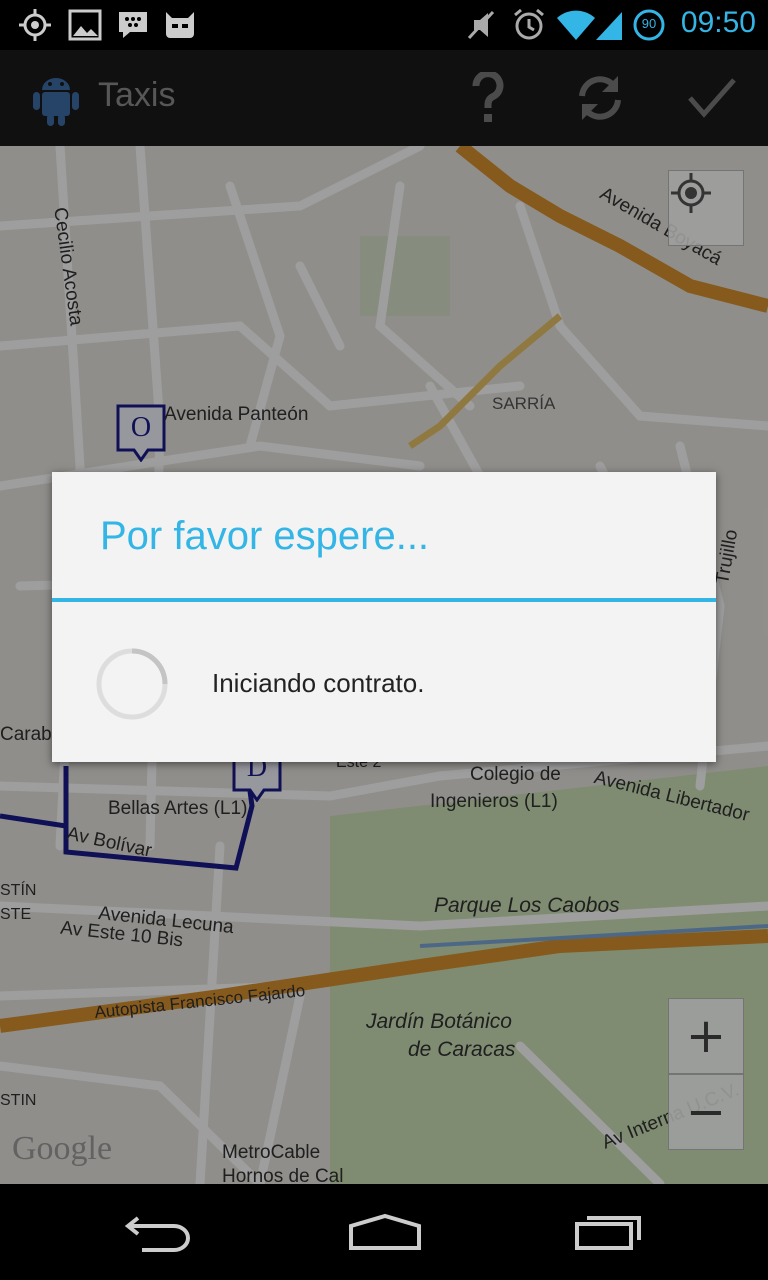  I want to click on cyanogen-icon, so click(180, 27).